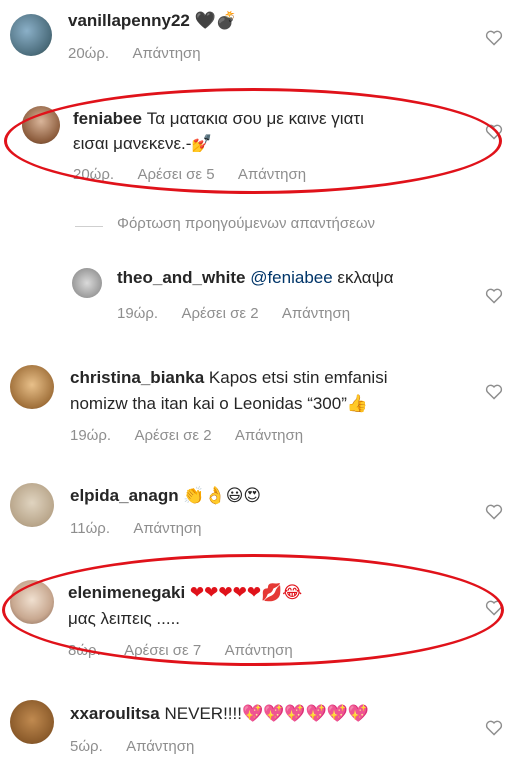 The width and height of the screenshot is (525, 778). I want to click on username: xxaroulitsa, so click(115, 713).